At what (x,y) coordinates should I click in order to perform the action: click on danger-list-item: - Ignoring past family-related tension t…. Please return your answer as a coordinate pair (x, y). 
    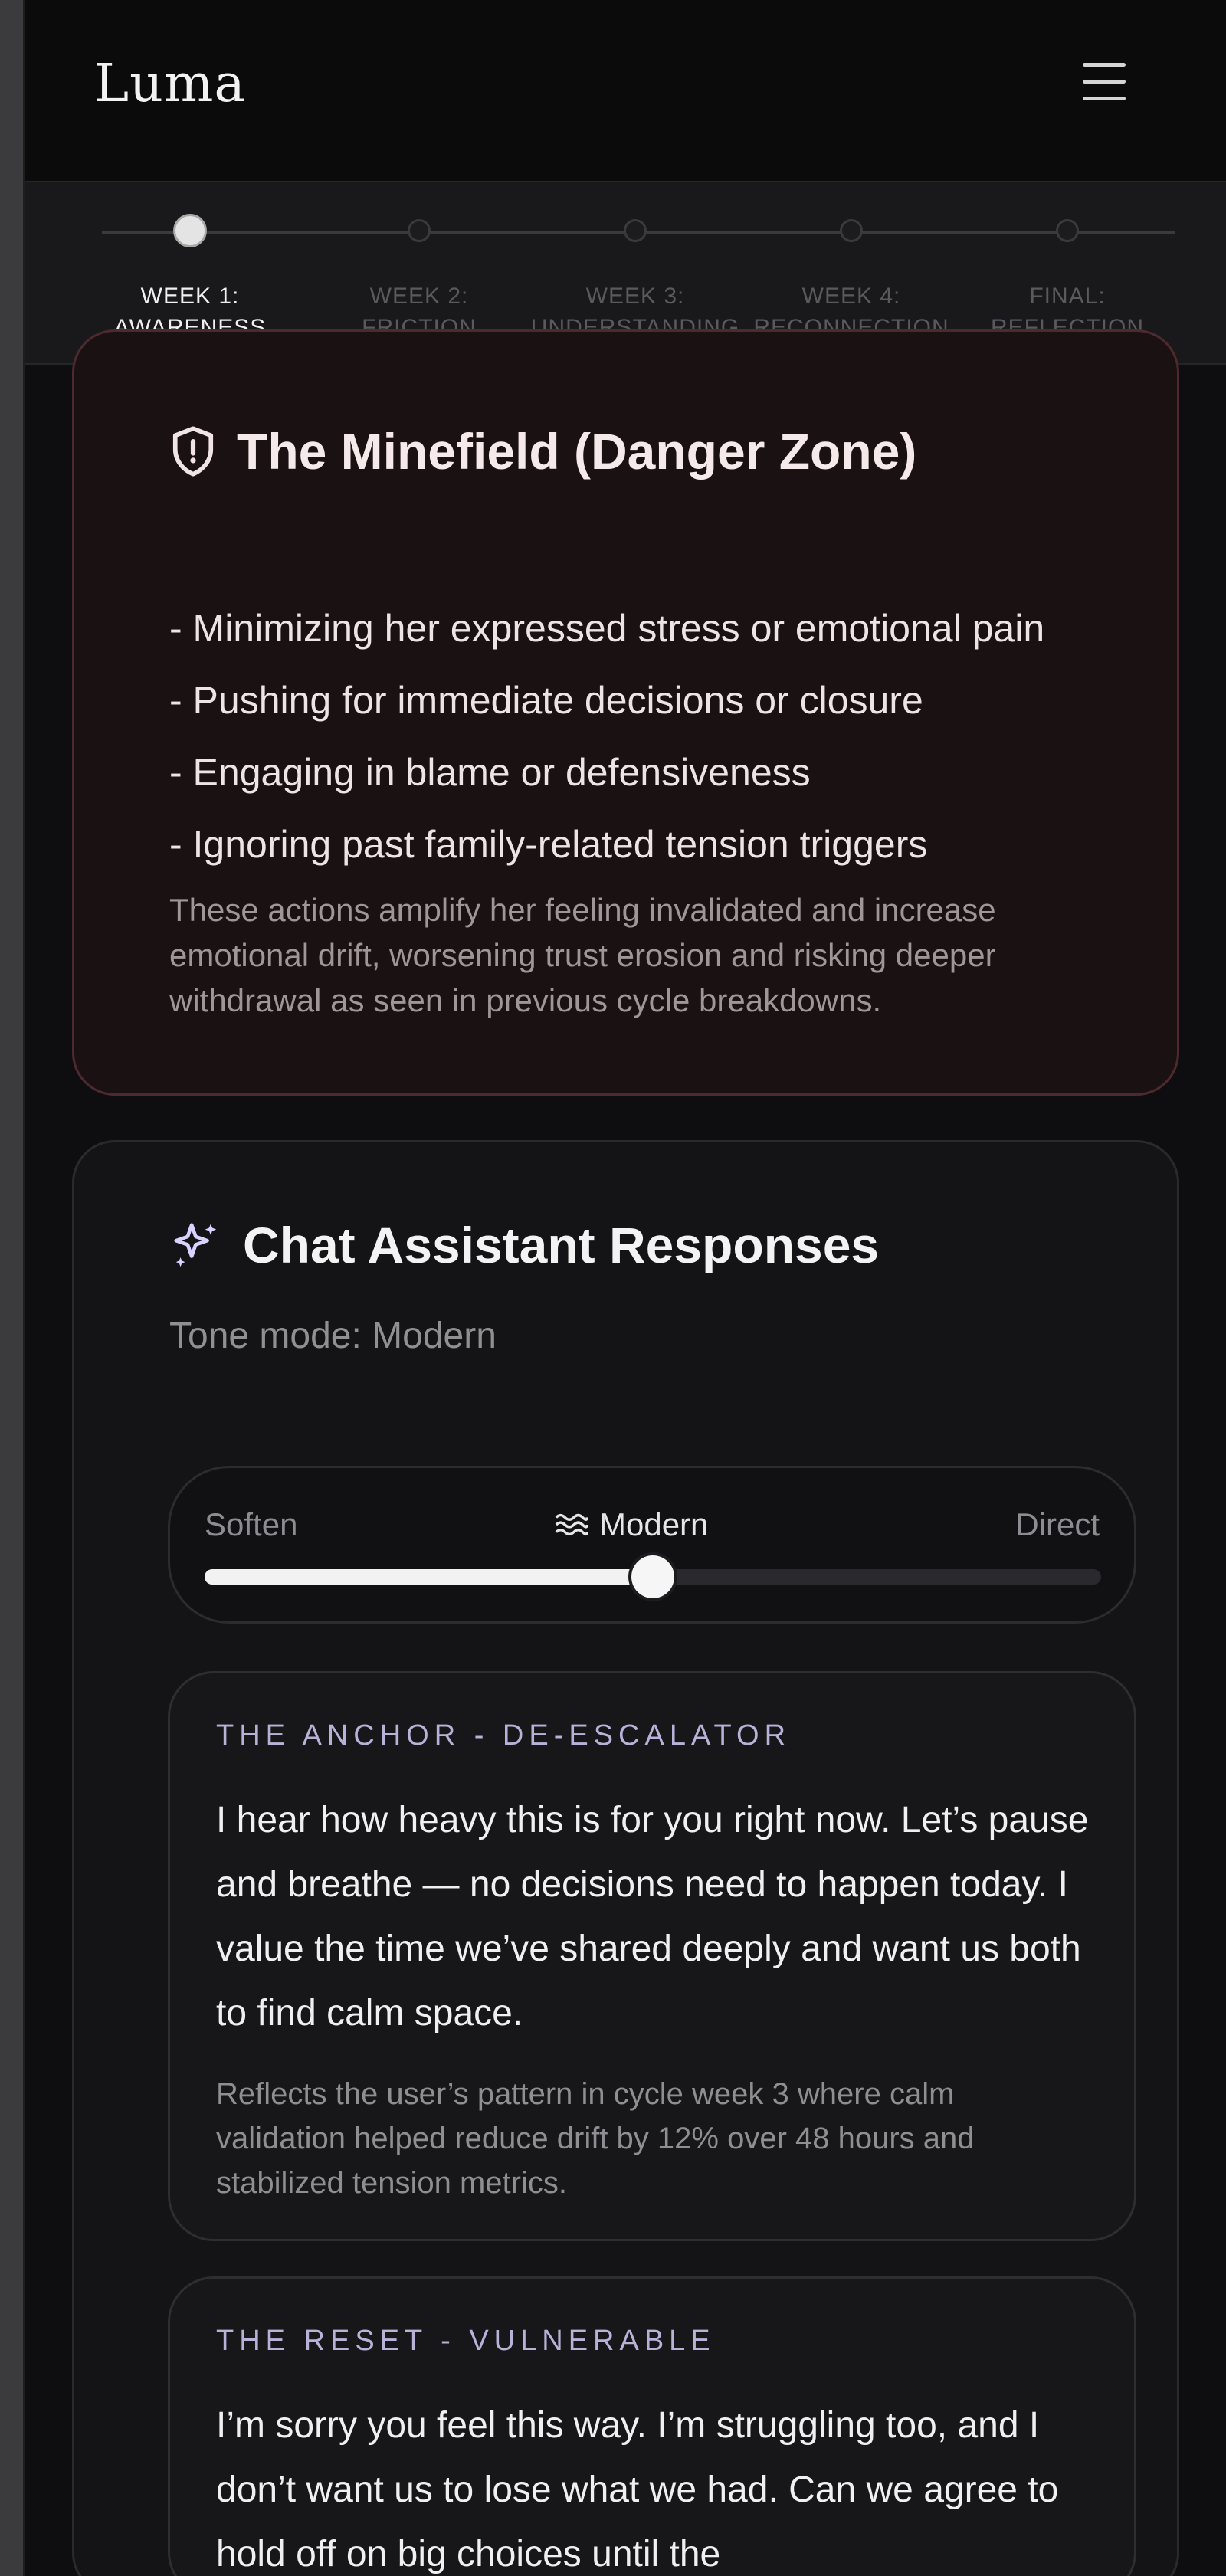
    Looking at the image, I should click on (548, 845).